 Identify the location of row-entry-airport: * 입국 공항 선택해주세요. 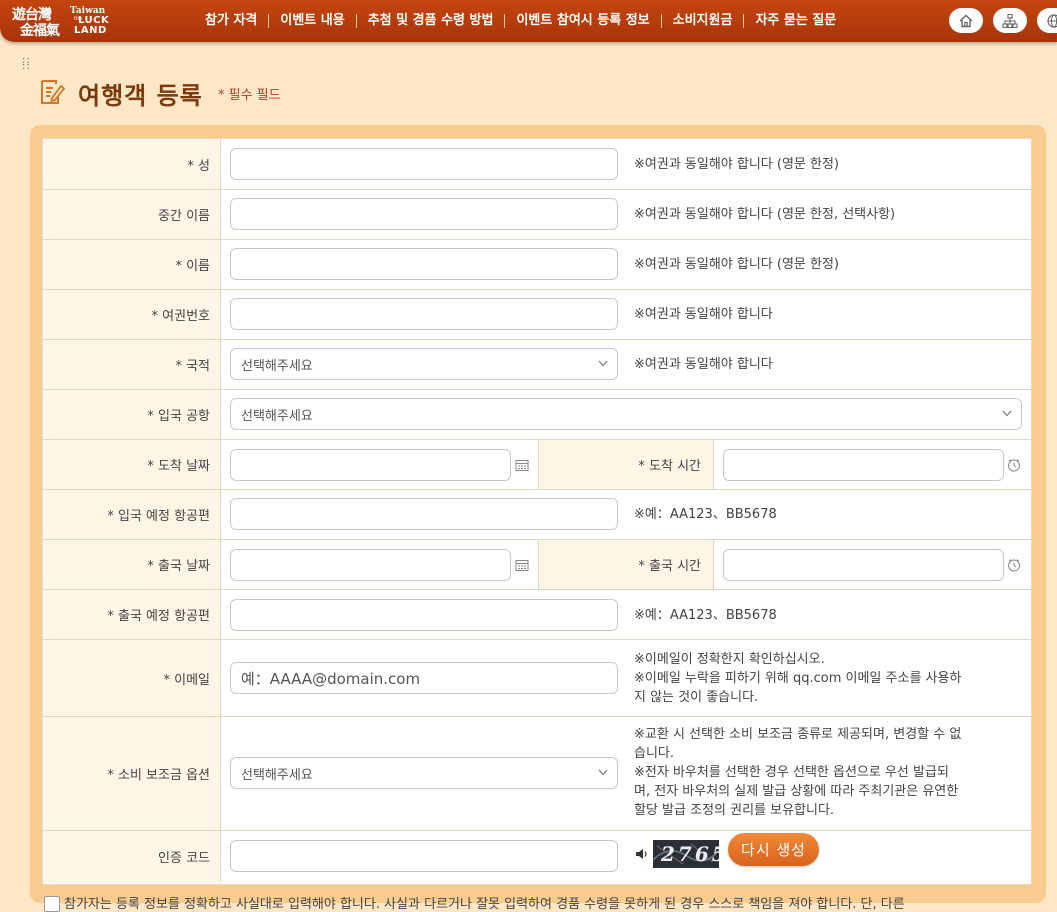
(537, 415).